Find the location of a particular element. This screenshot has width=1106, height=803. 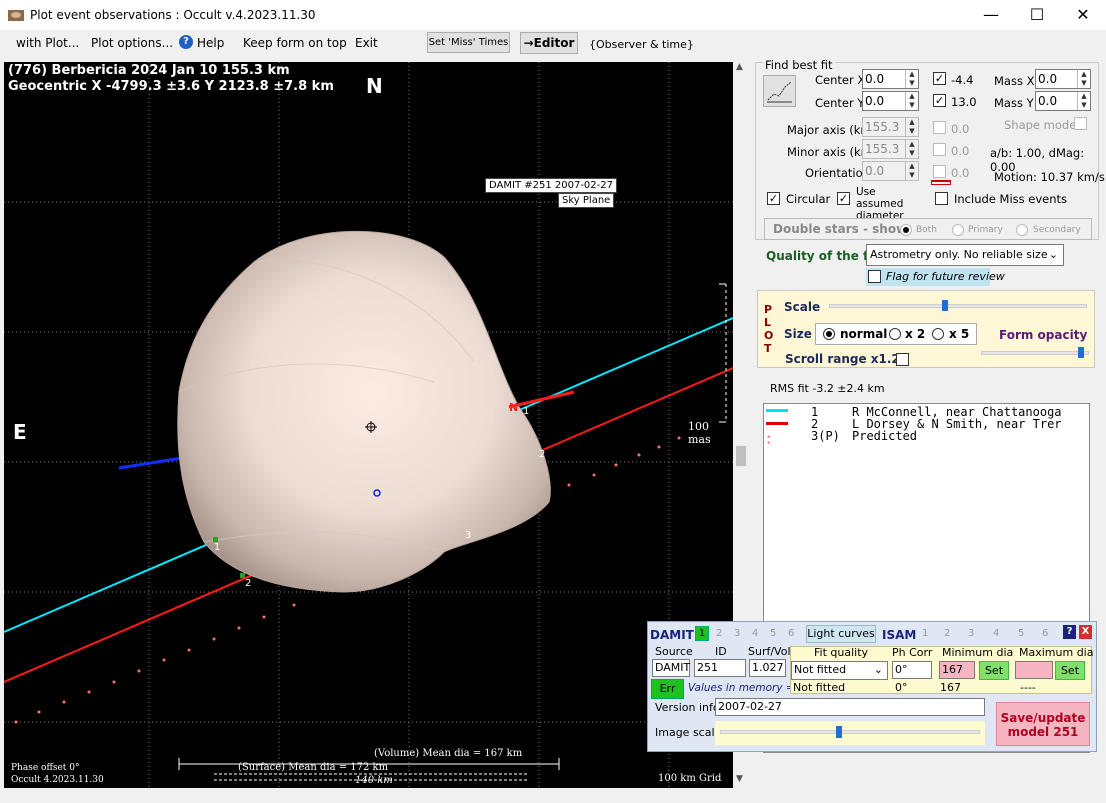

err-button: Err is located at coordinates (667, 689).